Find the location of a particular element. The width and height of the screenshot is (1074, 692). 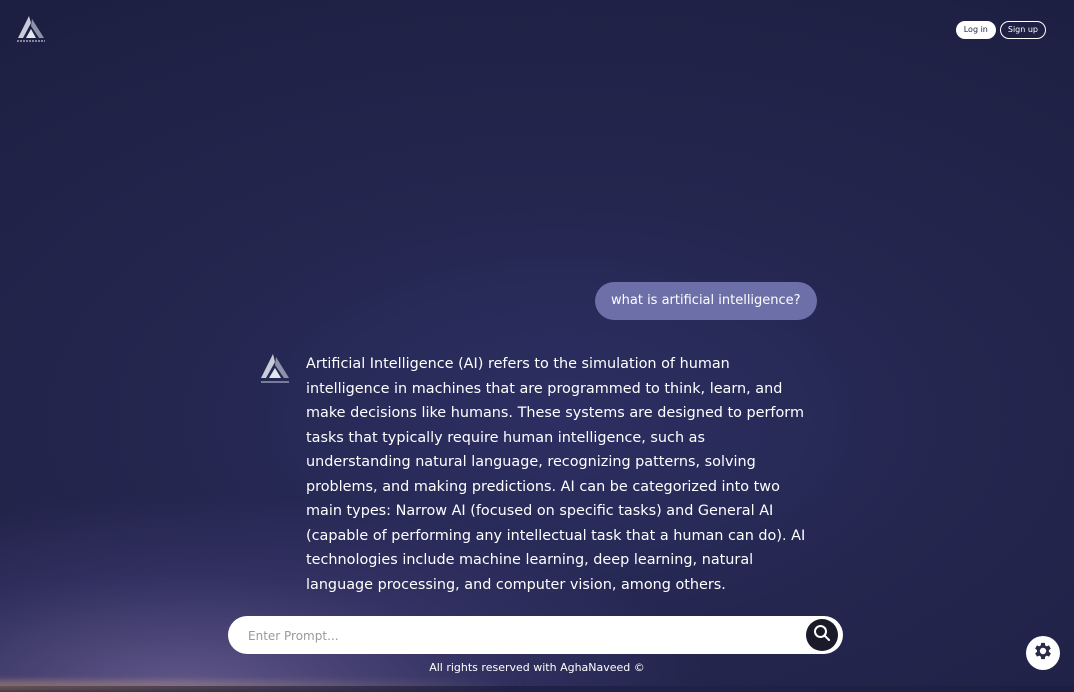

login-button: Log in is located at coordinates (975, 30).